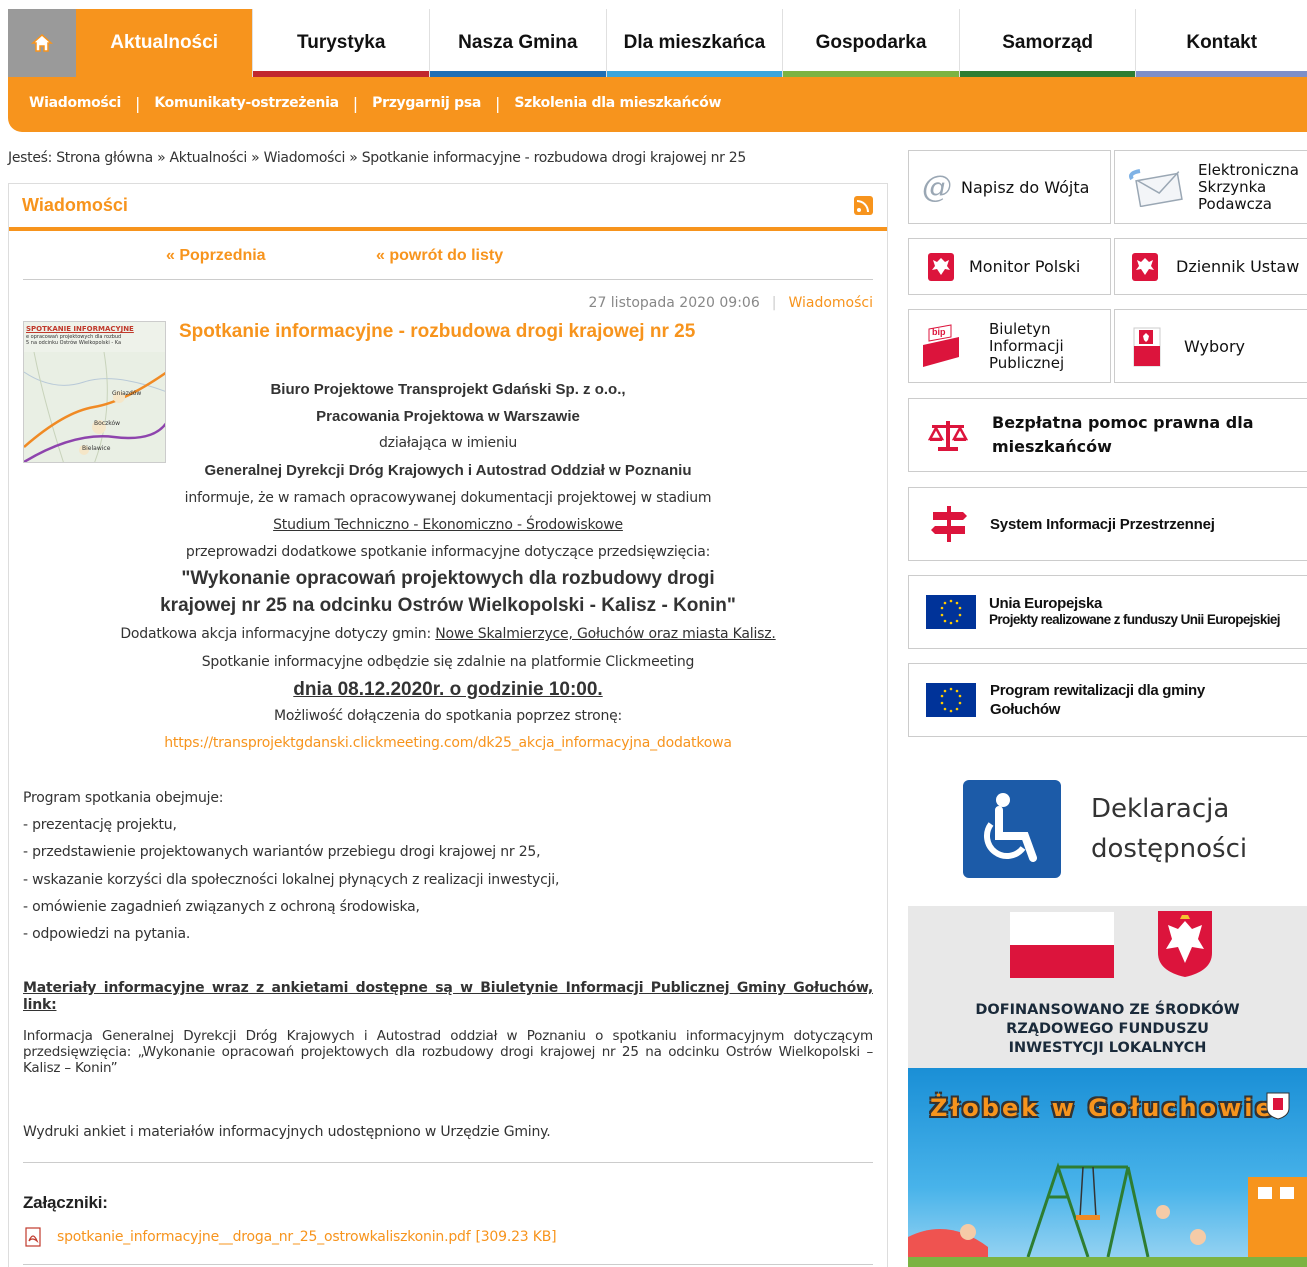 The width and height of the screenshot is (1307, 1267). What do you see at coordinates (1052, 446) in the screenshot?
I see `pomoc-line: mieszkańców` at bounding box center [1052, 446].